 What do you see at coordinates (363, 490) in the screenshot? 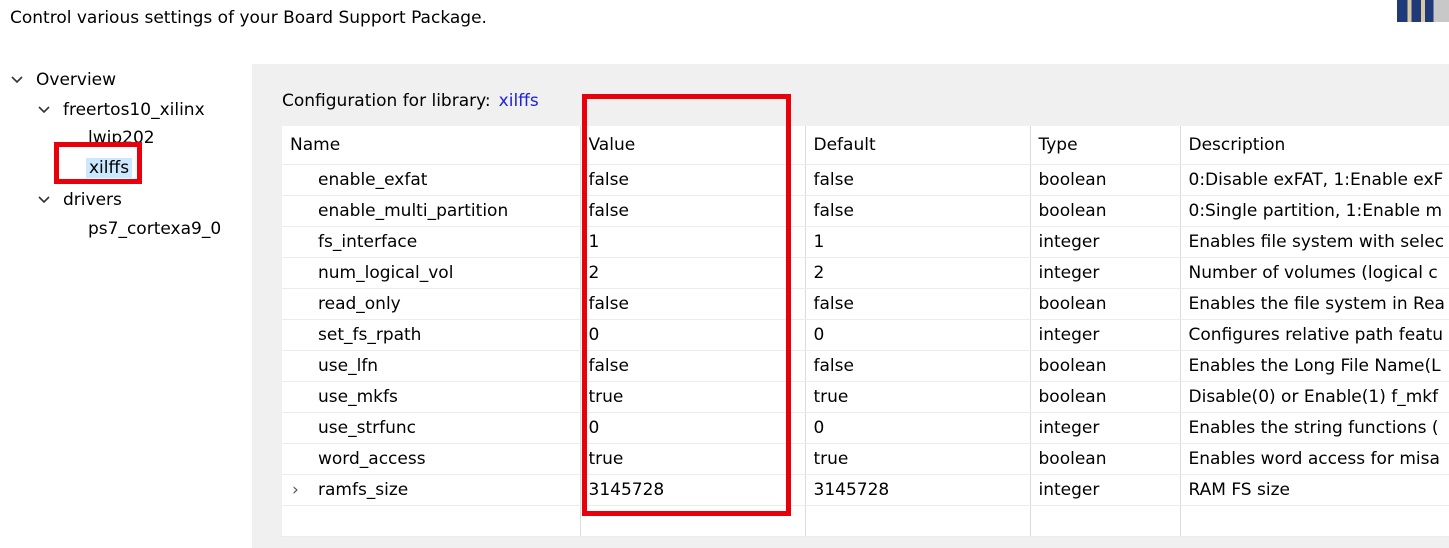
I see `param-name: ramfs_size` at bounding box center [363, 490].